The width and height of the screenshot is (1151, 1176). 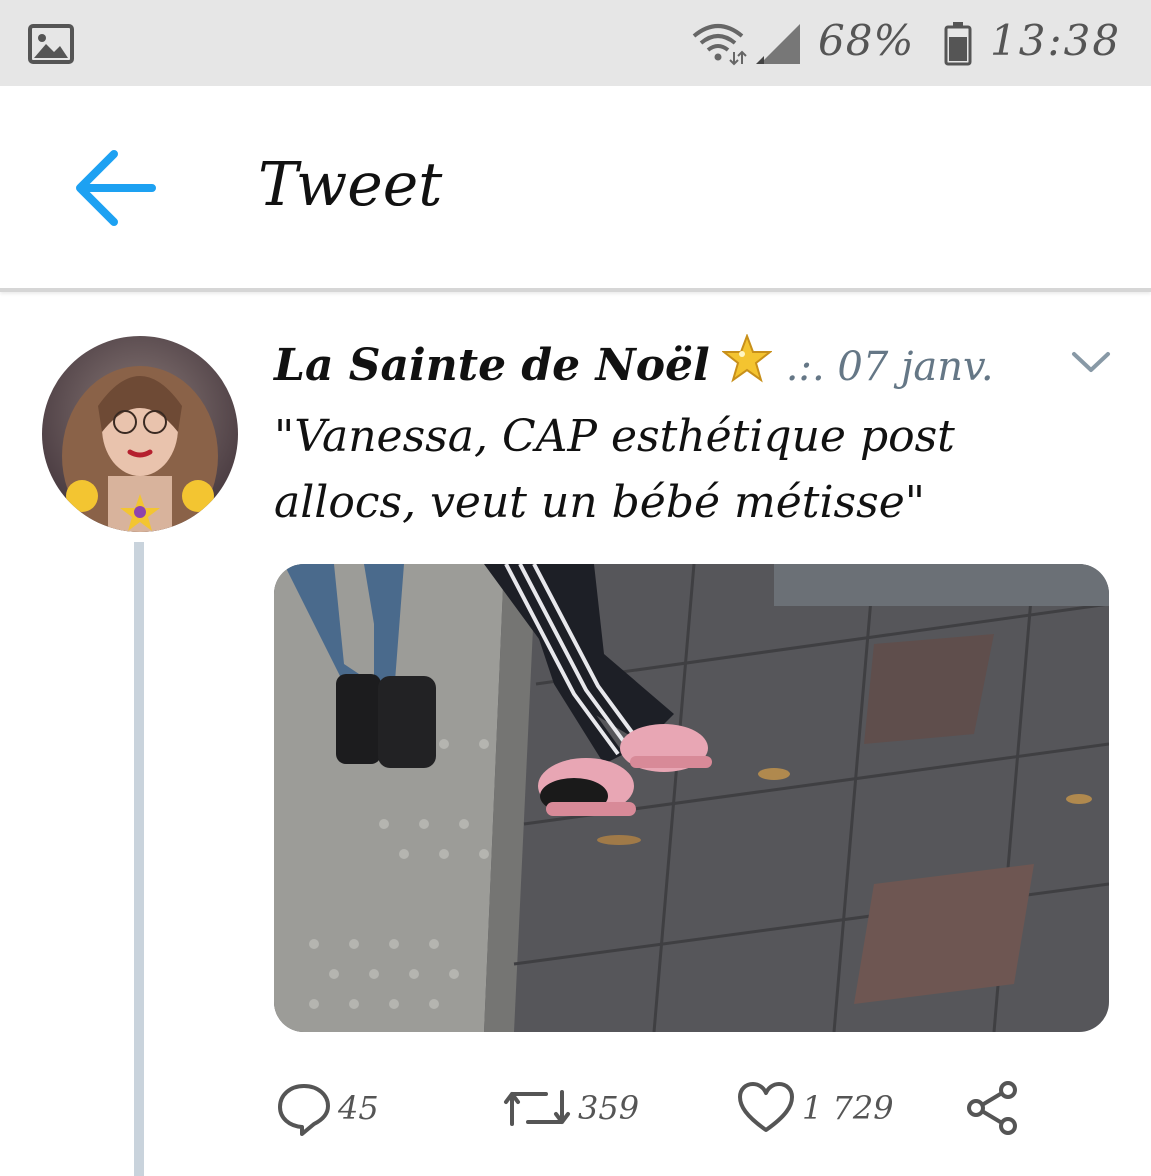 I want to click on thread-line, so click(x=139, y=859).